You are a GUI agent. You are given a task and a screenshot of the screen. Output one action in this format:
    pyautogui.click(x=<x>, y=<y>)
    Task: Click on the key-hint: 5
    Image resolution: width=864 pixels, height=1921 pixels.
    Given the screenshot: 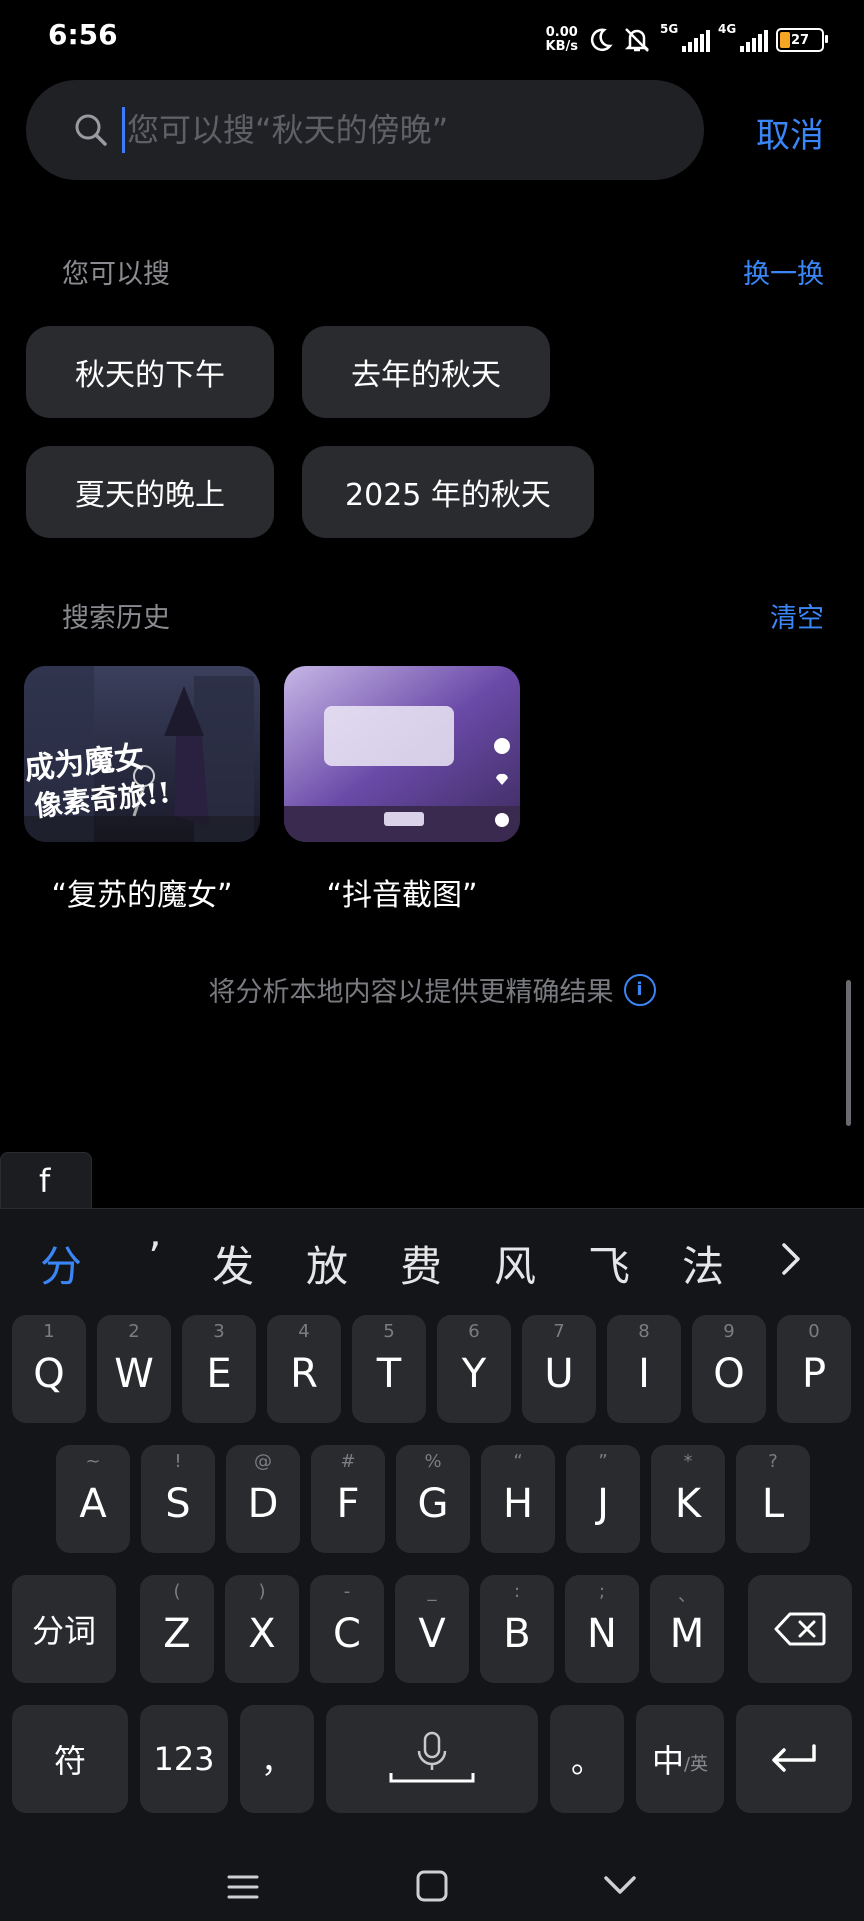 What is the action you would take?
    pyautogui.click(x=389, y=1331)
    